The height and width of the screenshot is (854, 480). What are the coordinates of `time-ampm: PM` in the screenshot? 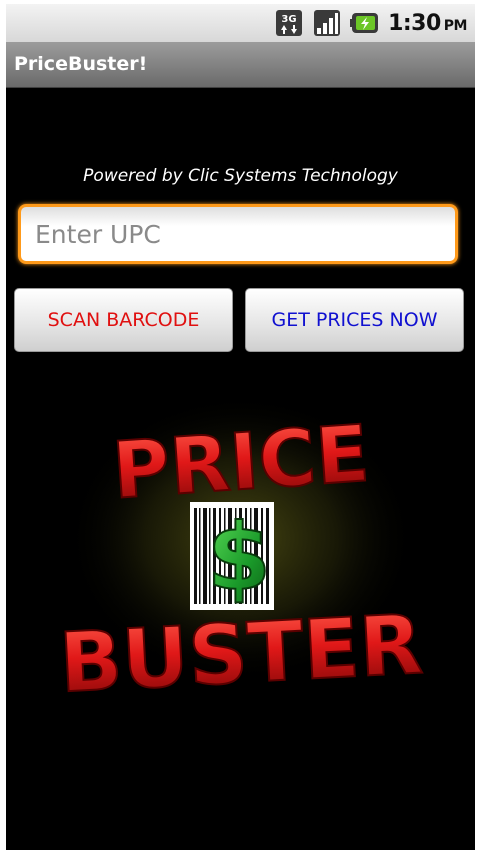 It's located at (455, 25).